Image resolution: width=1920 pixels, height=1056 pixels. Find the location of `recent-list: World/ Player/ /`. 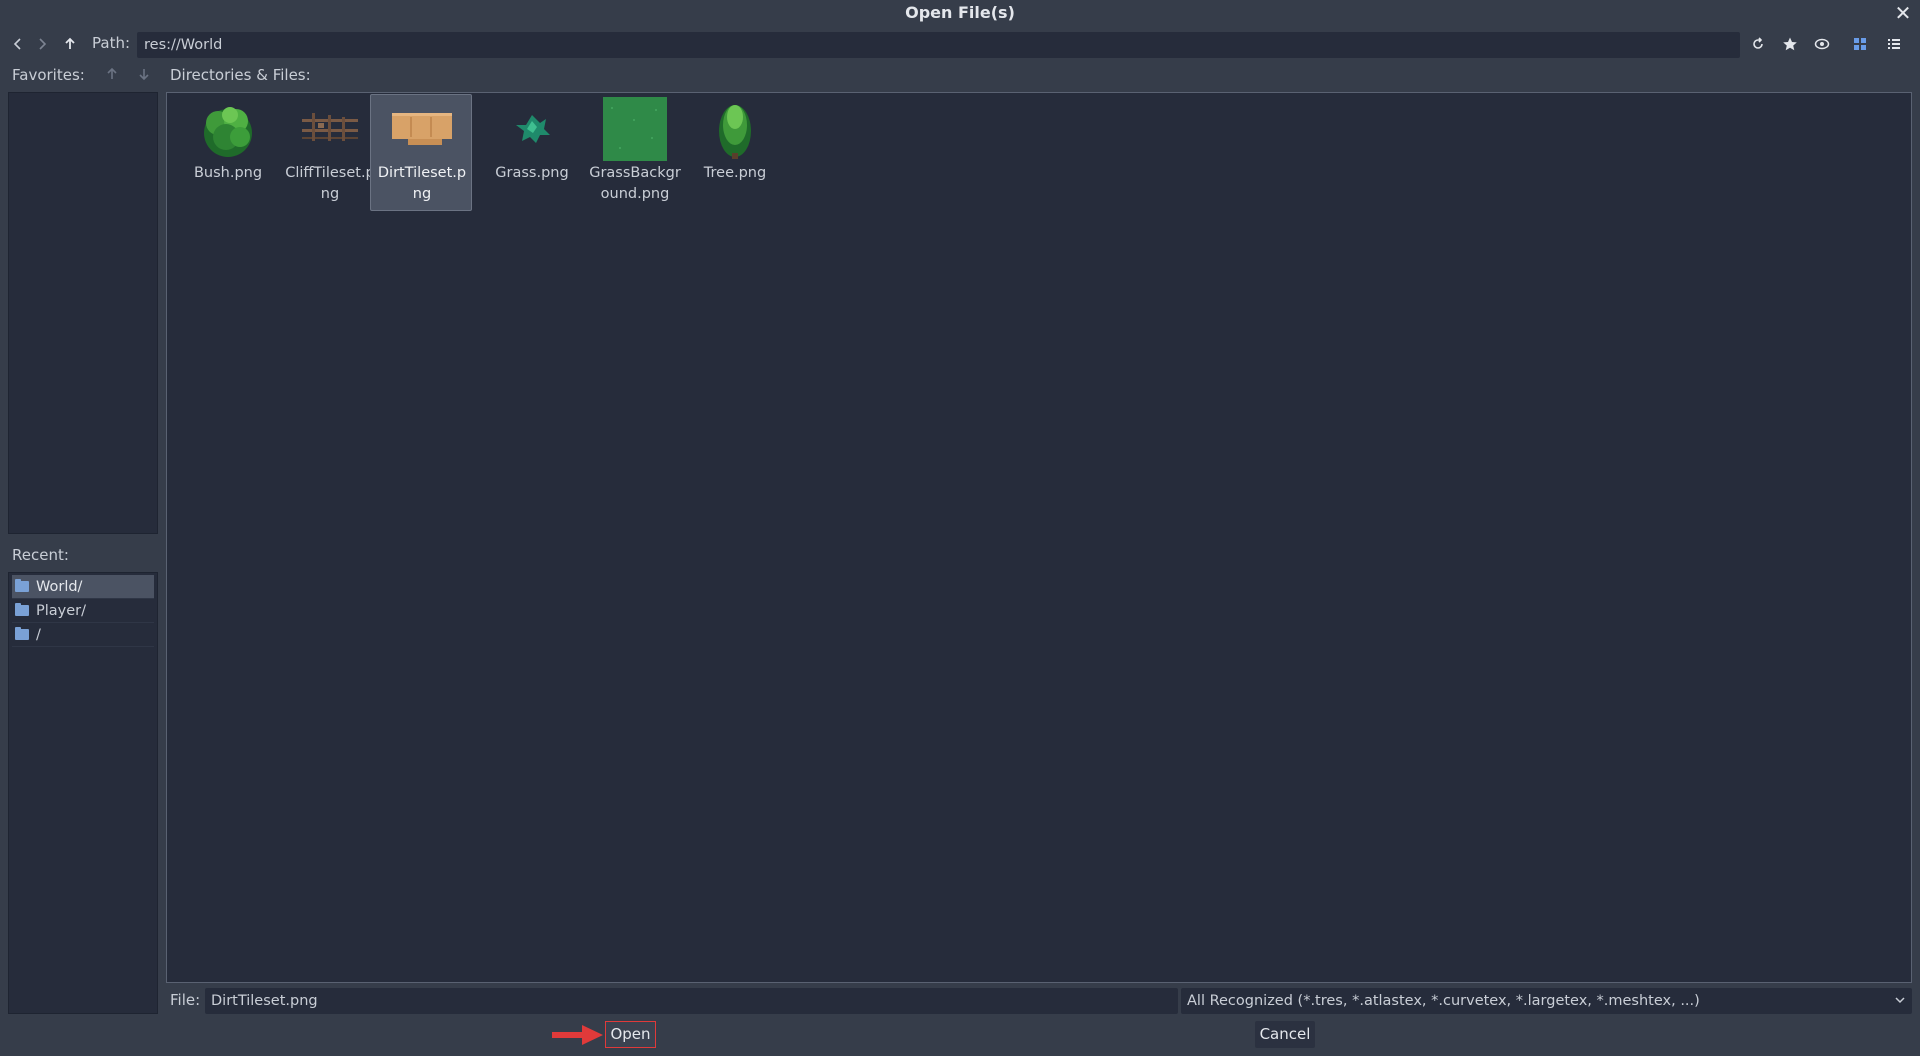

recent-list: World/ Player/ / is located at coordinates (83, 793).